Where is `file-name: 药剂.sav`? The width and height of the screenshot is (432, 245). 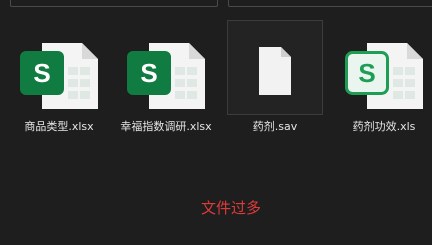
file-name: 药剂.sav is located at coordinates (275, 126).